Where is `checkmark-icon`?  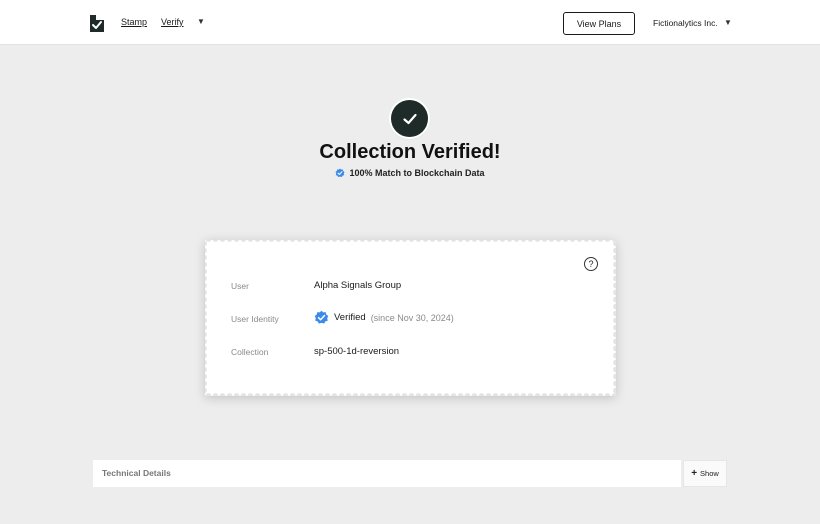 checkmark-icon is located at coordinates (409, 118).